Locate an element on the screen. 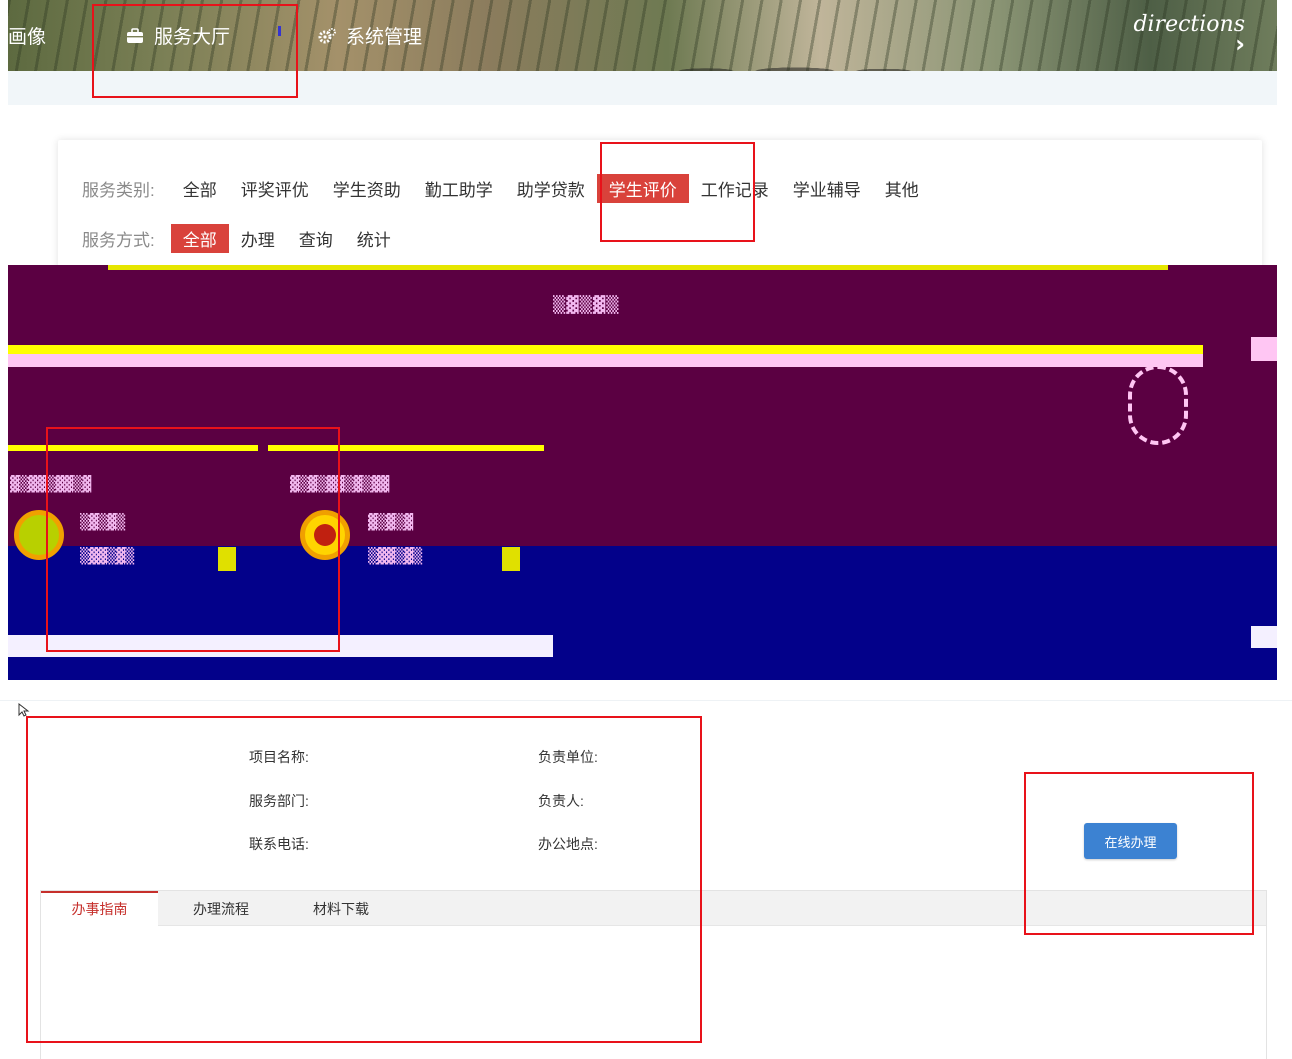 Image resolution: width=1292 pixels, height=1059 pixels. mode-filter-label: 服务方式: is located at coordinates (118, 240).